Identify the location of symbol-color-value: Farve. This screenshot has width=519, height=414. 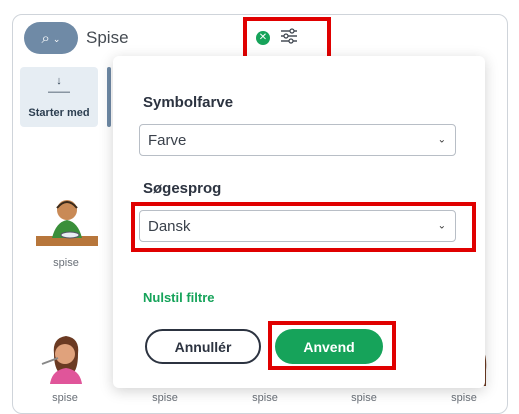
(167, 140).